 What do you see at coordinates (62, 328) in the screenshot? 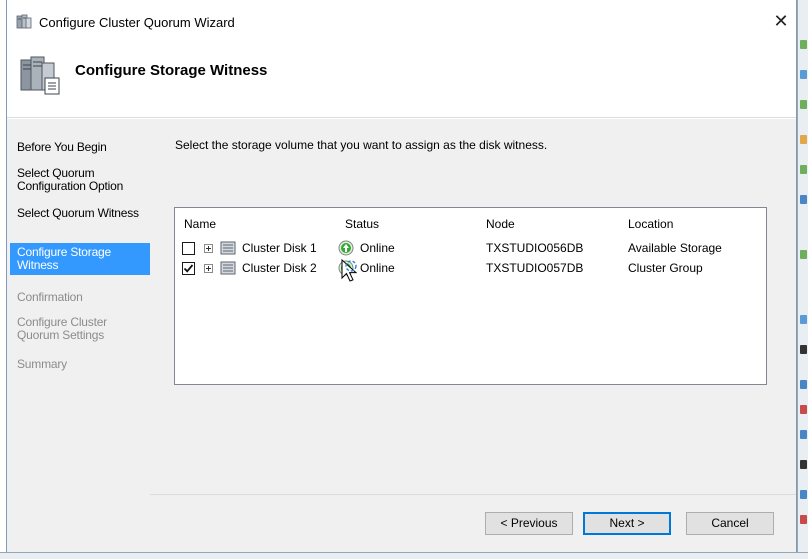
I see `nav-step-configure-cluster-quorum-settings: Configure Cluster Quorum Settings` at bounding box center [62, 328].